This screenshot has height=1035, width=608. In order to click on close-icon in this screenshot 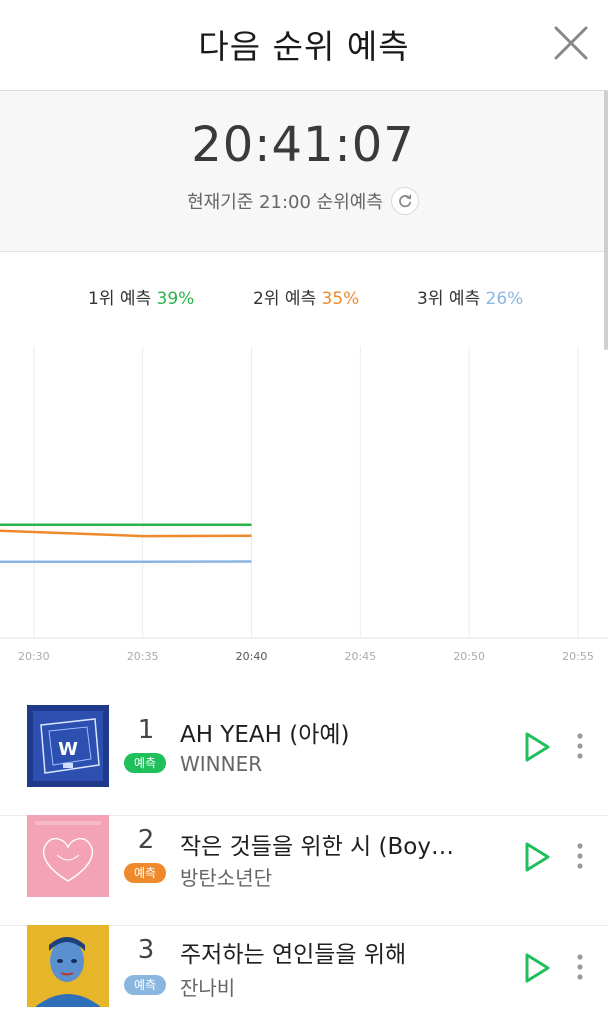, I will do `click(571, 43)`.